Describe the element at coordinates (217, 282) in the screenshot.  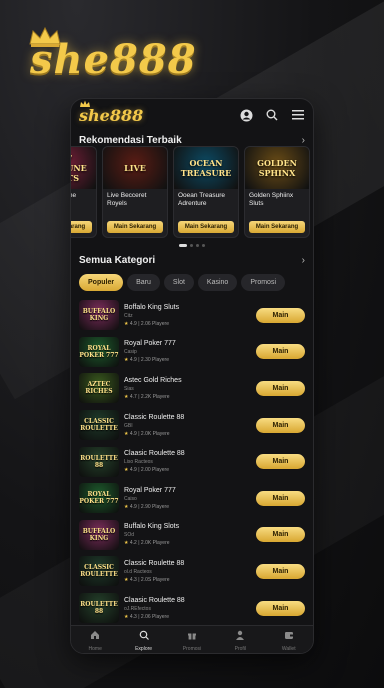
I see `category-chip: Kasino` at that location.